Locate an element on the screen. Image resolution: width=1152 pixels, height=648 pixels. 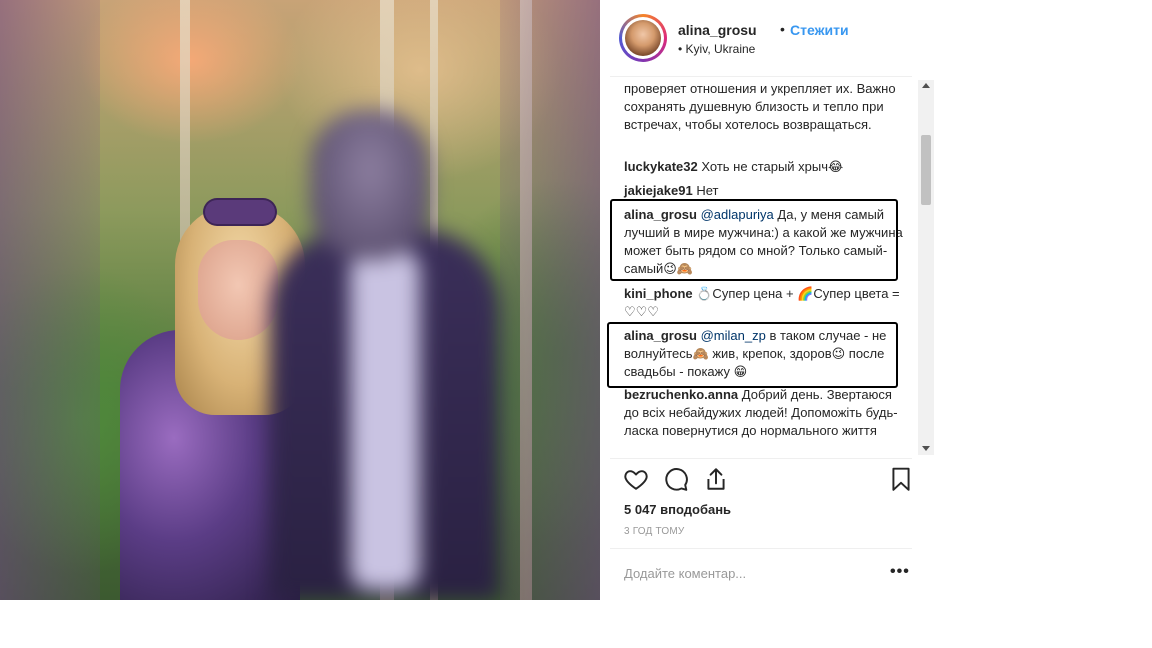
photo-woman-glasses is located at coordinates (240, 212).